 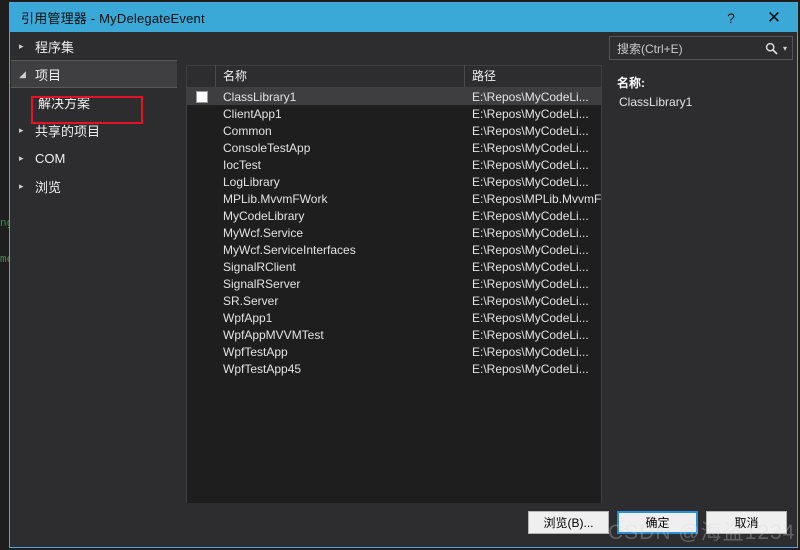 I want to click on cell-name: LogLibrary, so click(x=251, y=181).